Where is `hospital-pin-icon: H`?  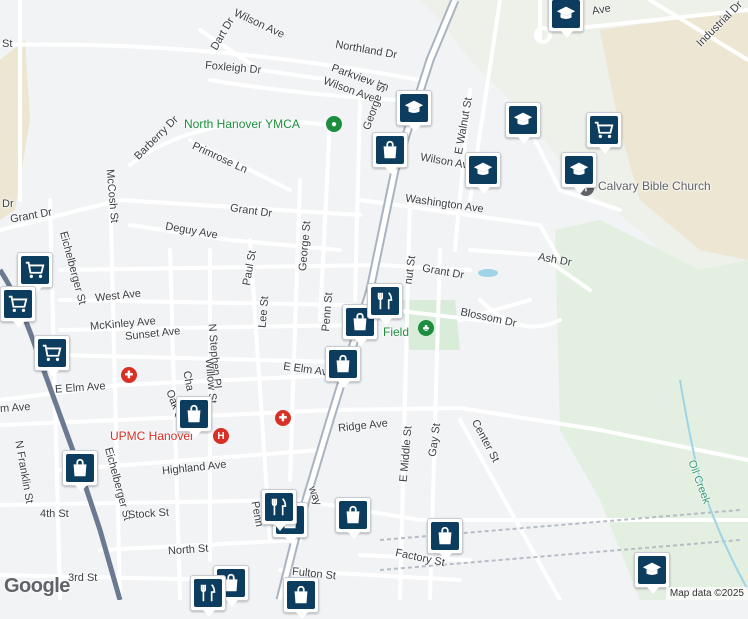
hospital-pin-icon: H is located at coordinates (221, 436).